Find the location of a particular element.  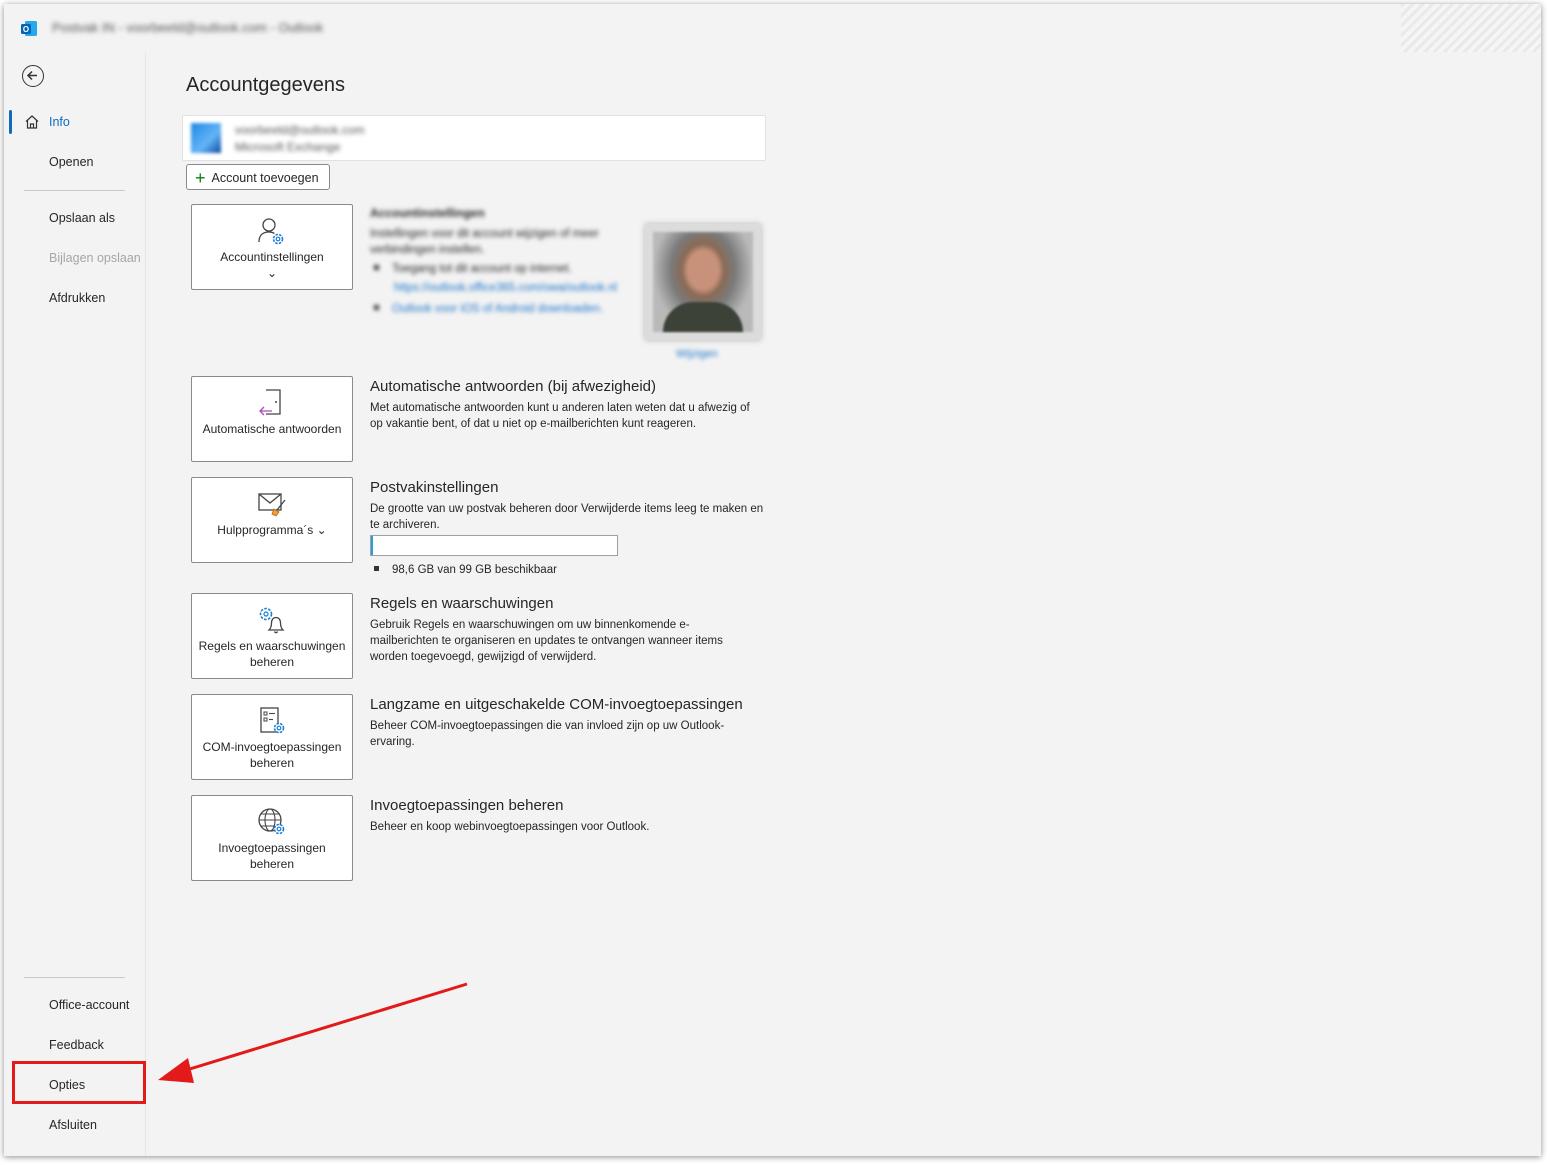

nav-item-label: Office-account is located at coordinates (89, 1005).